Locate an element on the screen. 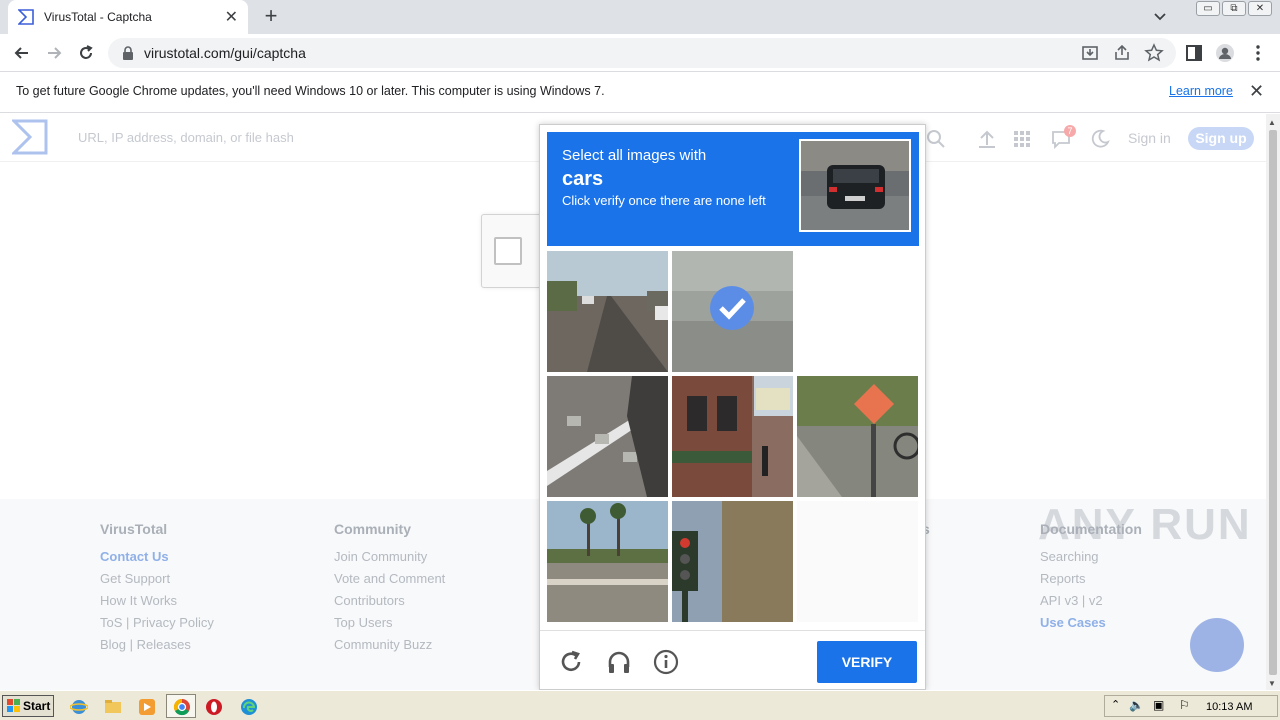 The width and height of the screenshot is (1280, 720). window-controls: ▭ ⧉ ✕ is located at coordinates (1234, 8).